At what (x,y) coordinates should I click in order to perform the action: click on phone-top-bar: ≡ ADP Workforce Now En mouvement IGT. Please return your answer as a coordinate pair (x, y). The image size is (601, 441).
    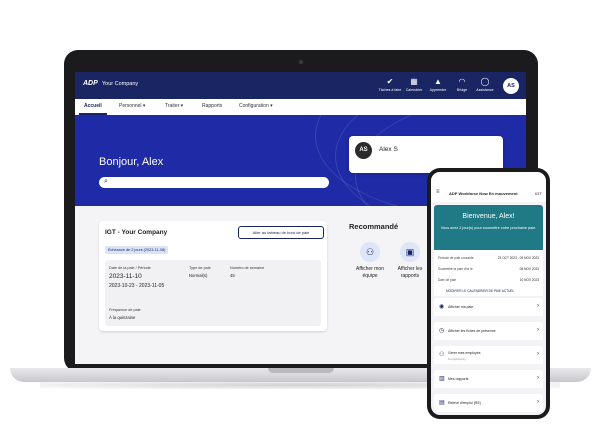
    Looking at the image, I should click on (488, 187).